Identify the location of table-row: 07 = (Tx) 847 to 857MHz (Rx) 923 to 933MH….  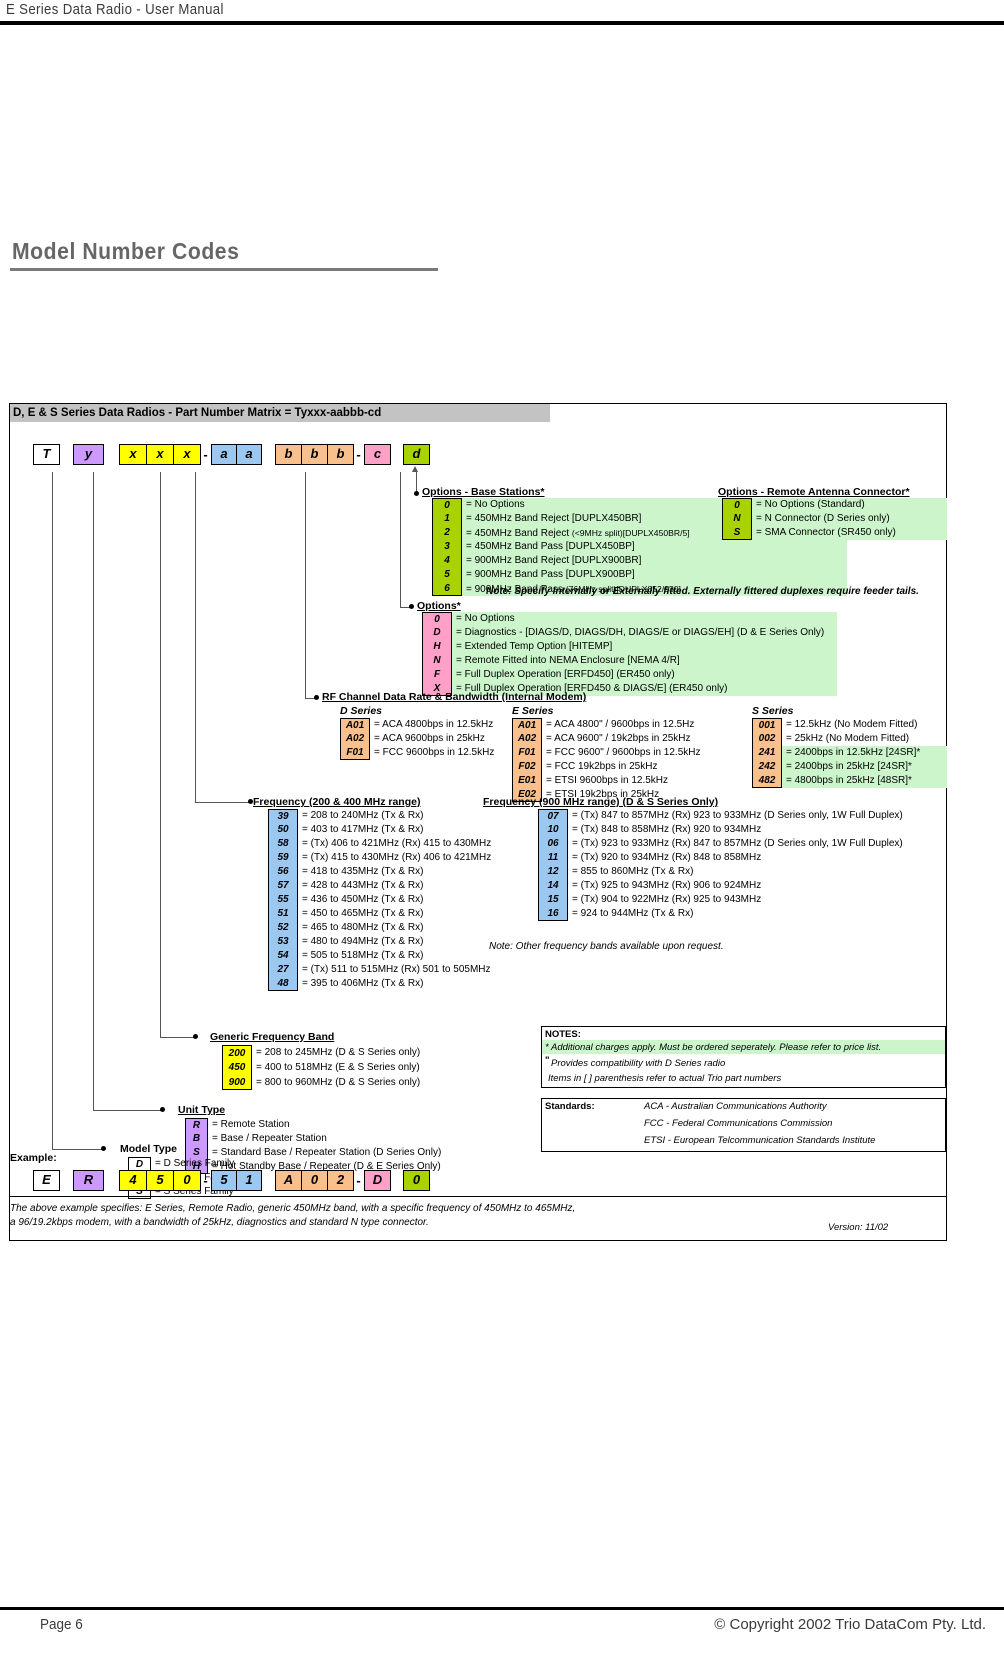
(720, 816).